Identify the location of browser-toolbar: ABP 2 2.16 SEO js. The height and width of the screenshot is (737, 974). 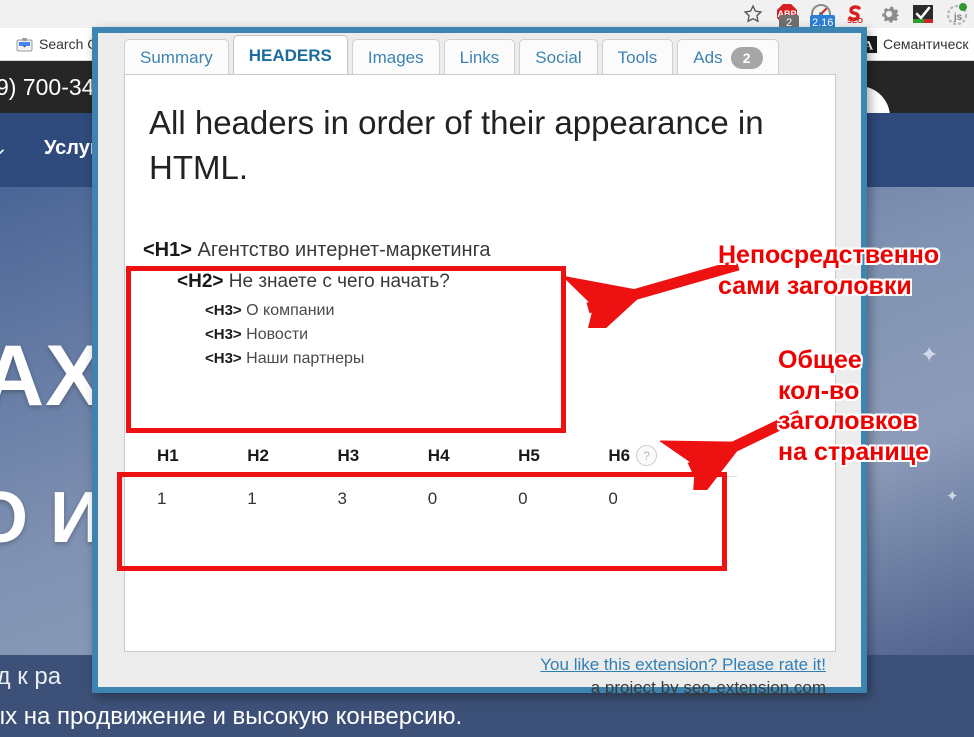
(487, 15).